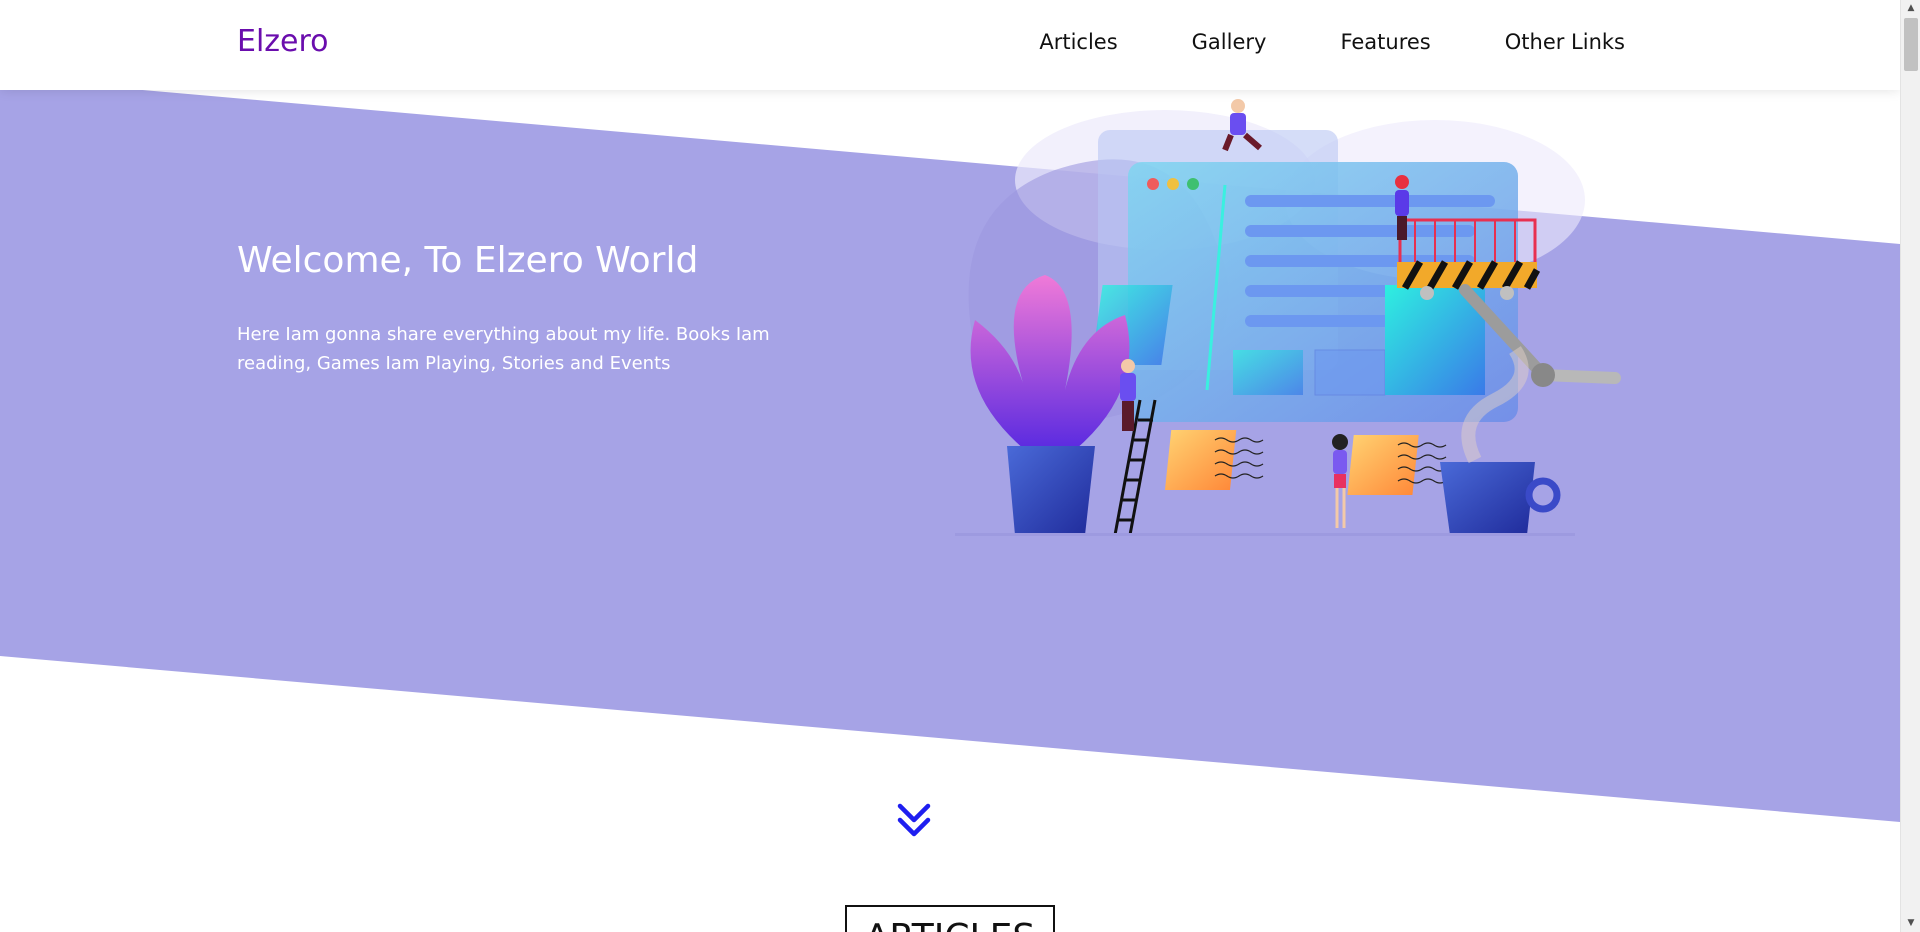  Describe the element at coordinates (283, 41) in the screenshot. I see `logo: Elzero` at that location.